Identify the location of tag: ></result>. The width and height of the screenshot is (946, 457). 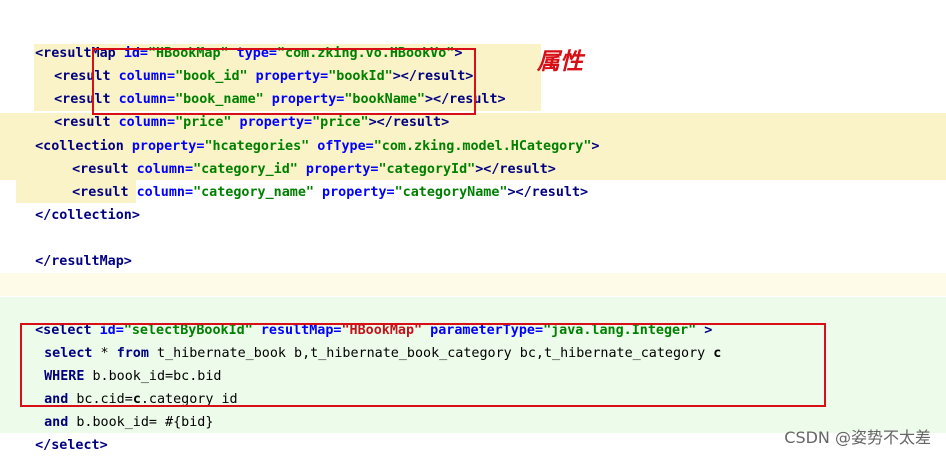
(548, 192).